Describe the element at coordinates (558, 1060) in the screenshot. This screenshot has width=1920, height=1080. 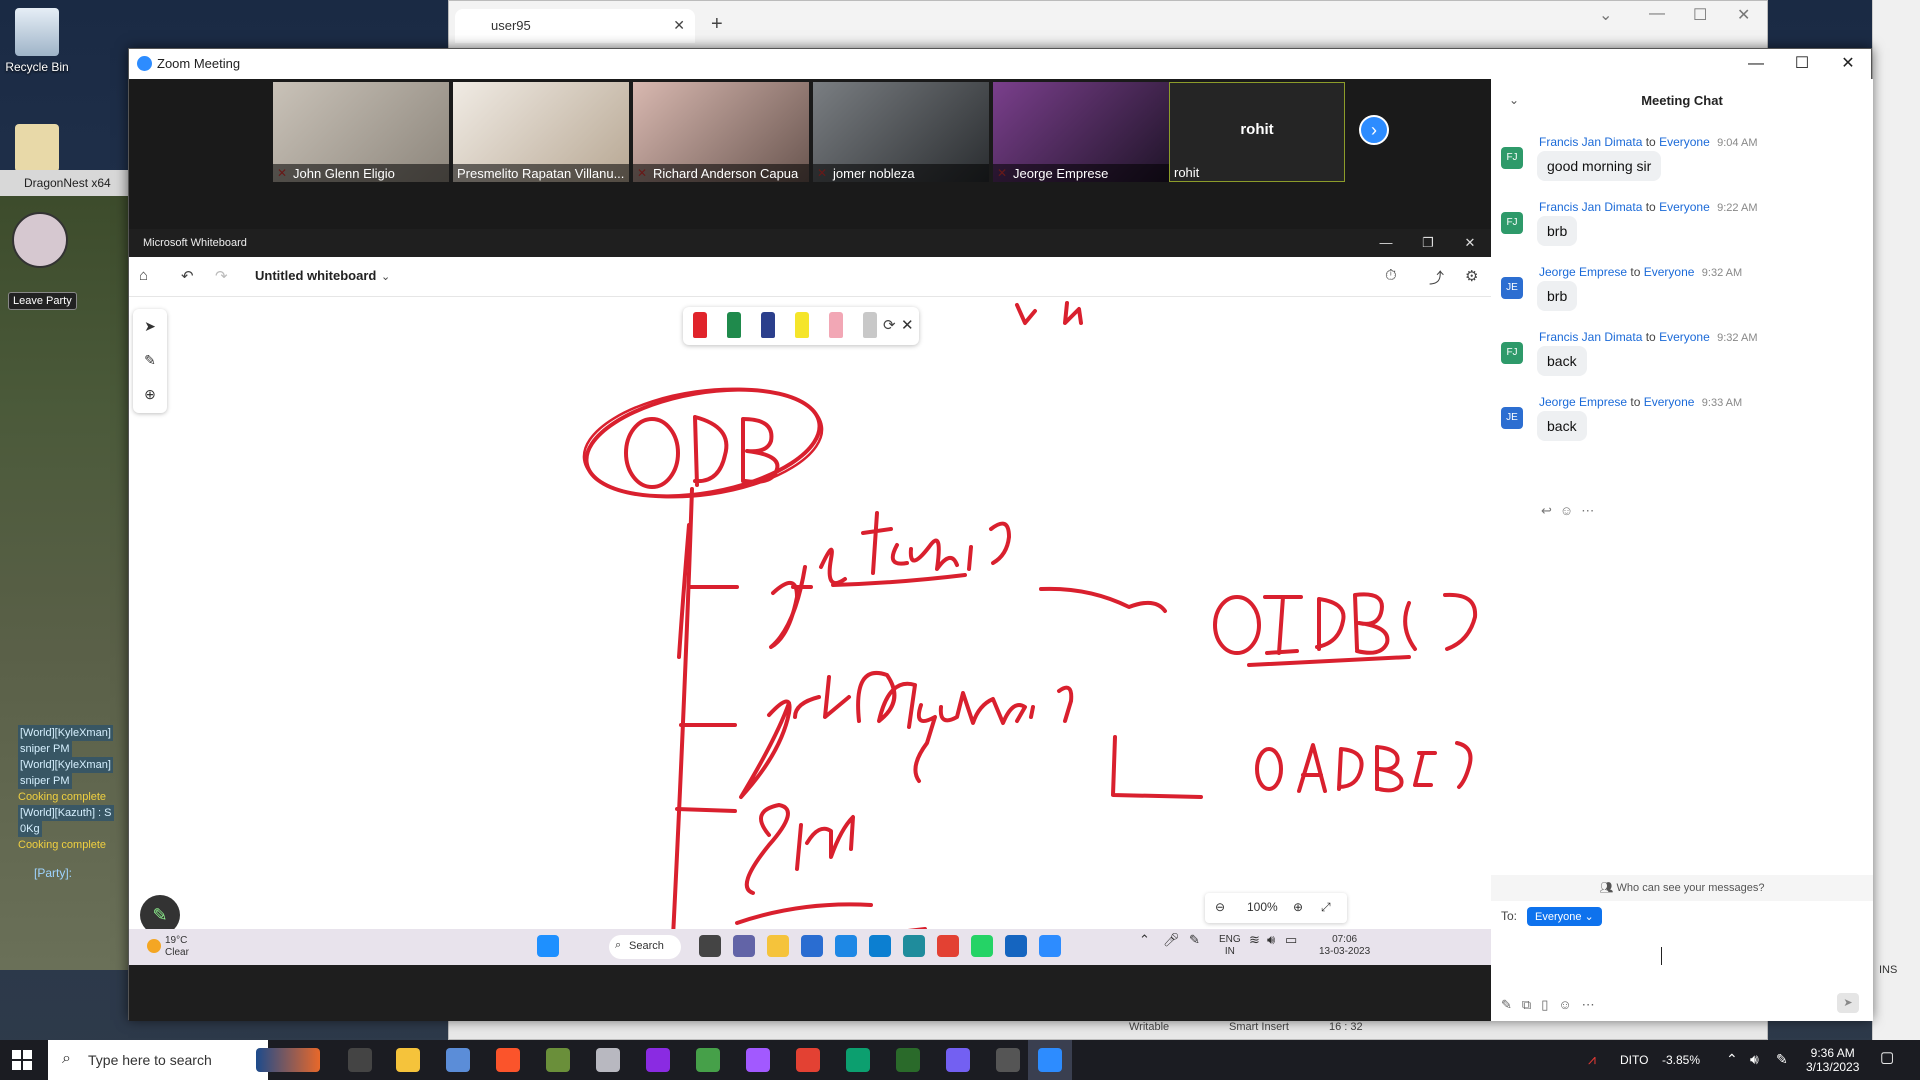
I see `image-viewer-icon` at that location.